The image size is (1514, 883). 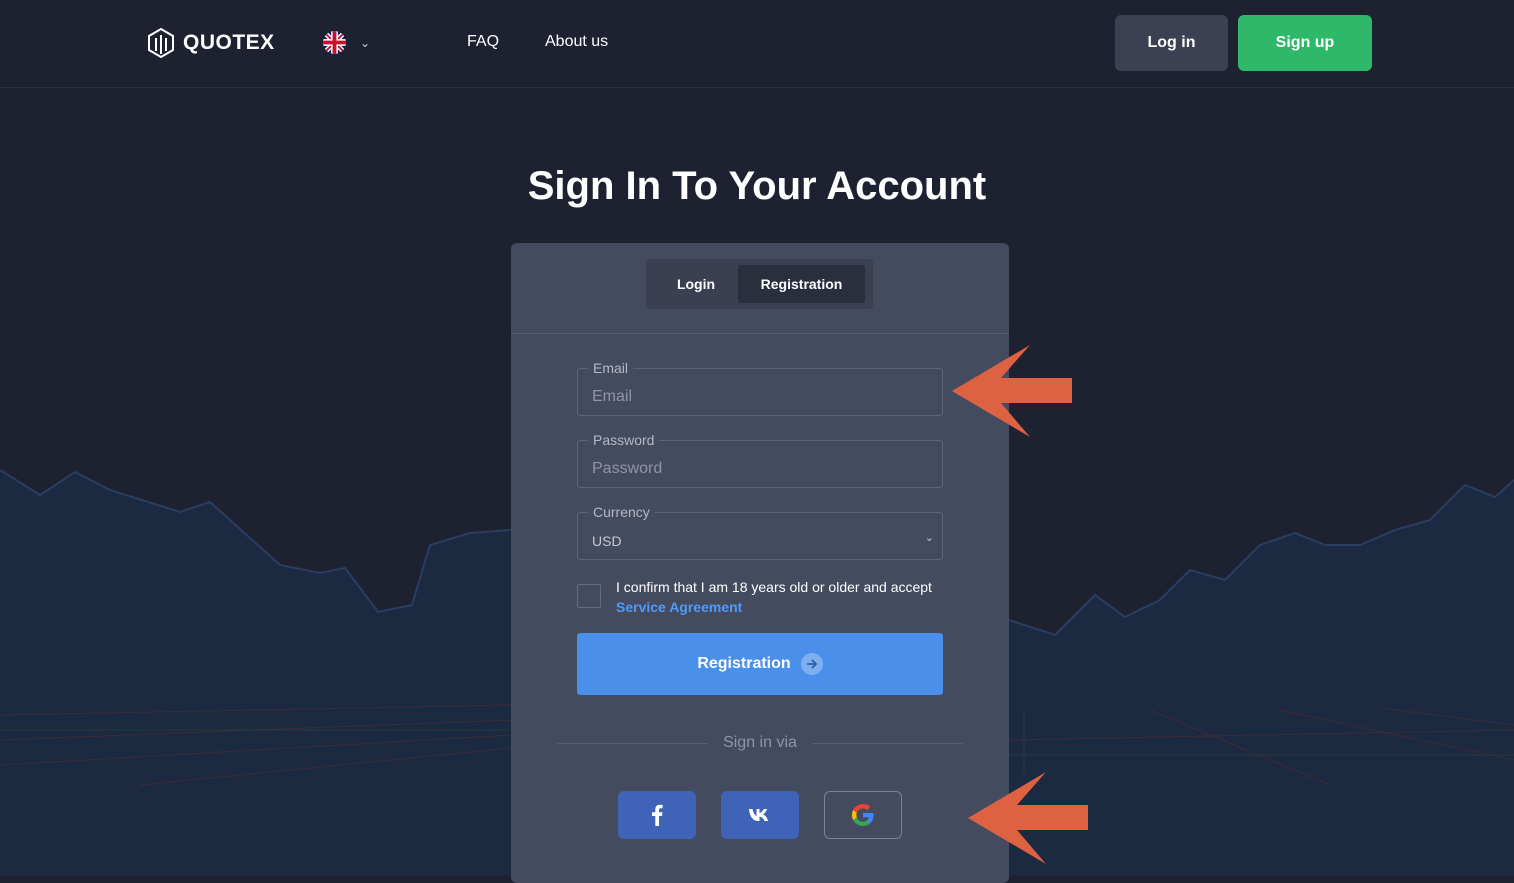 I want to click on vk-icon, so click(x=758, y=815).